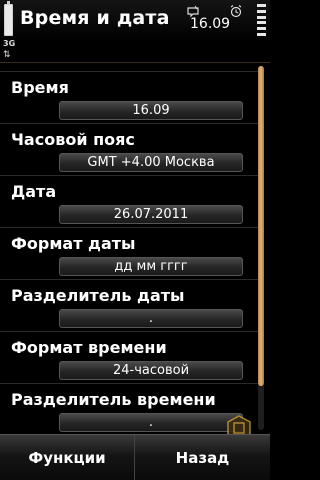  Describe the element at coordinates (151, 110) in the screenshot. I see `time-value-field: 16.09` at that location.